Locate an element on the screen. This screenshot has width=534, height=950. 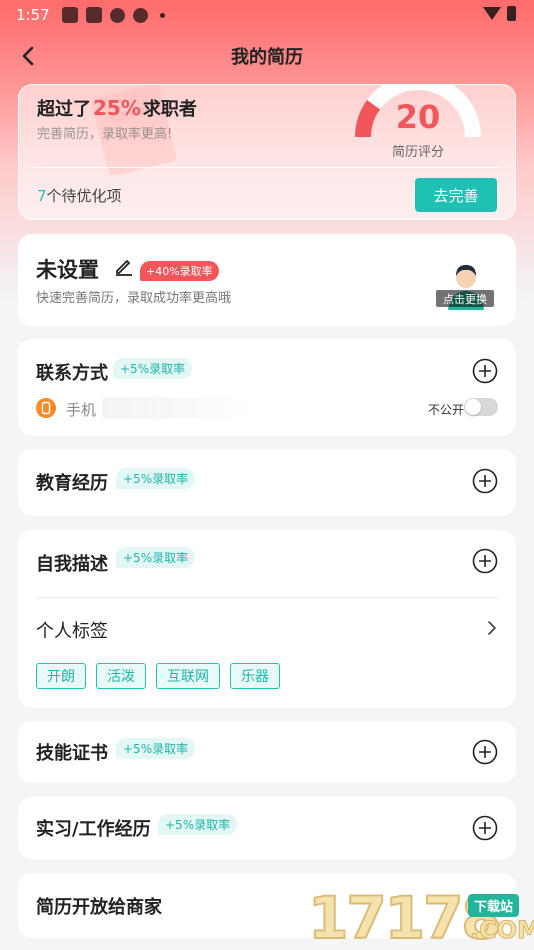
section-title: 联系方式 is located at coordinates (72, 373).